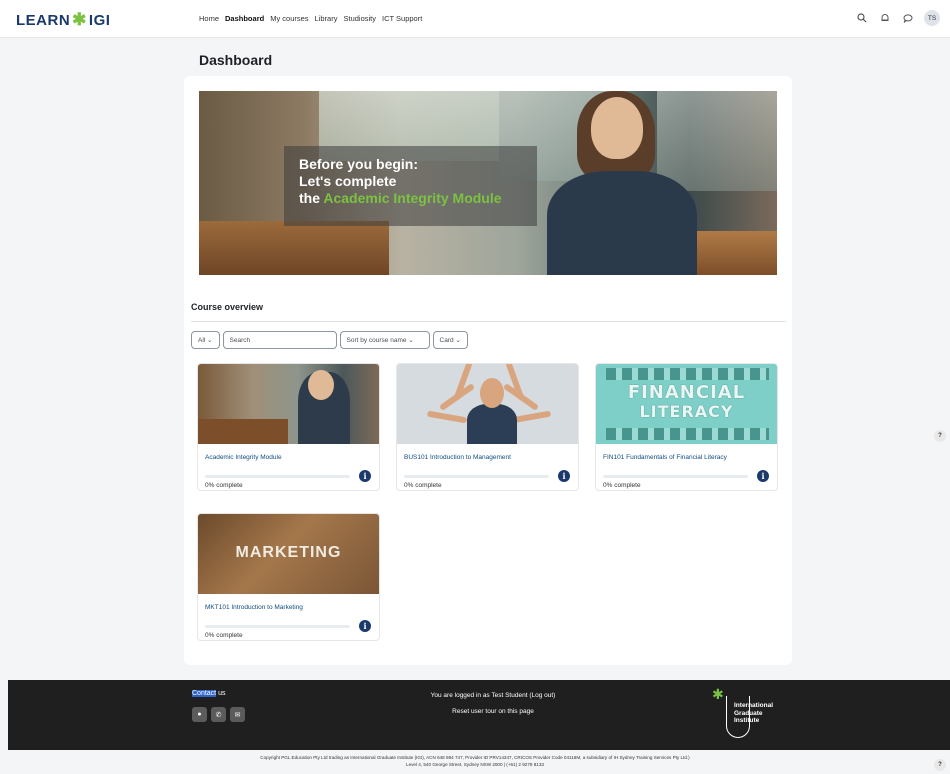 This screenshot has width=950, height=774. What do you see at coordinates (237, 714) in the screenshot?
I see `mail-icon: ✉` at bounding box center [237, 714].